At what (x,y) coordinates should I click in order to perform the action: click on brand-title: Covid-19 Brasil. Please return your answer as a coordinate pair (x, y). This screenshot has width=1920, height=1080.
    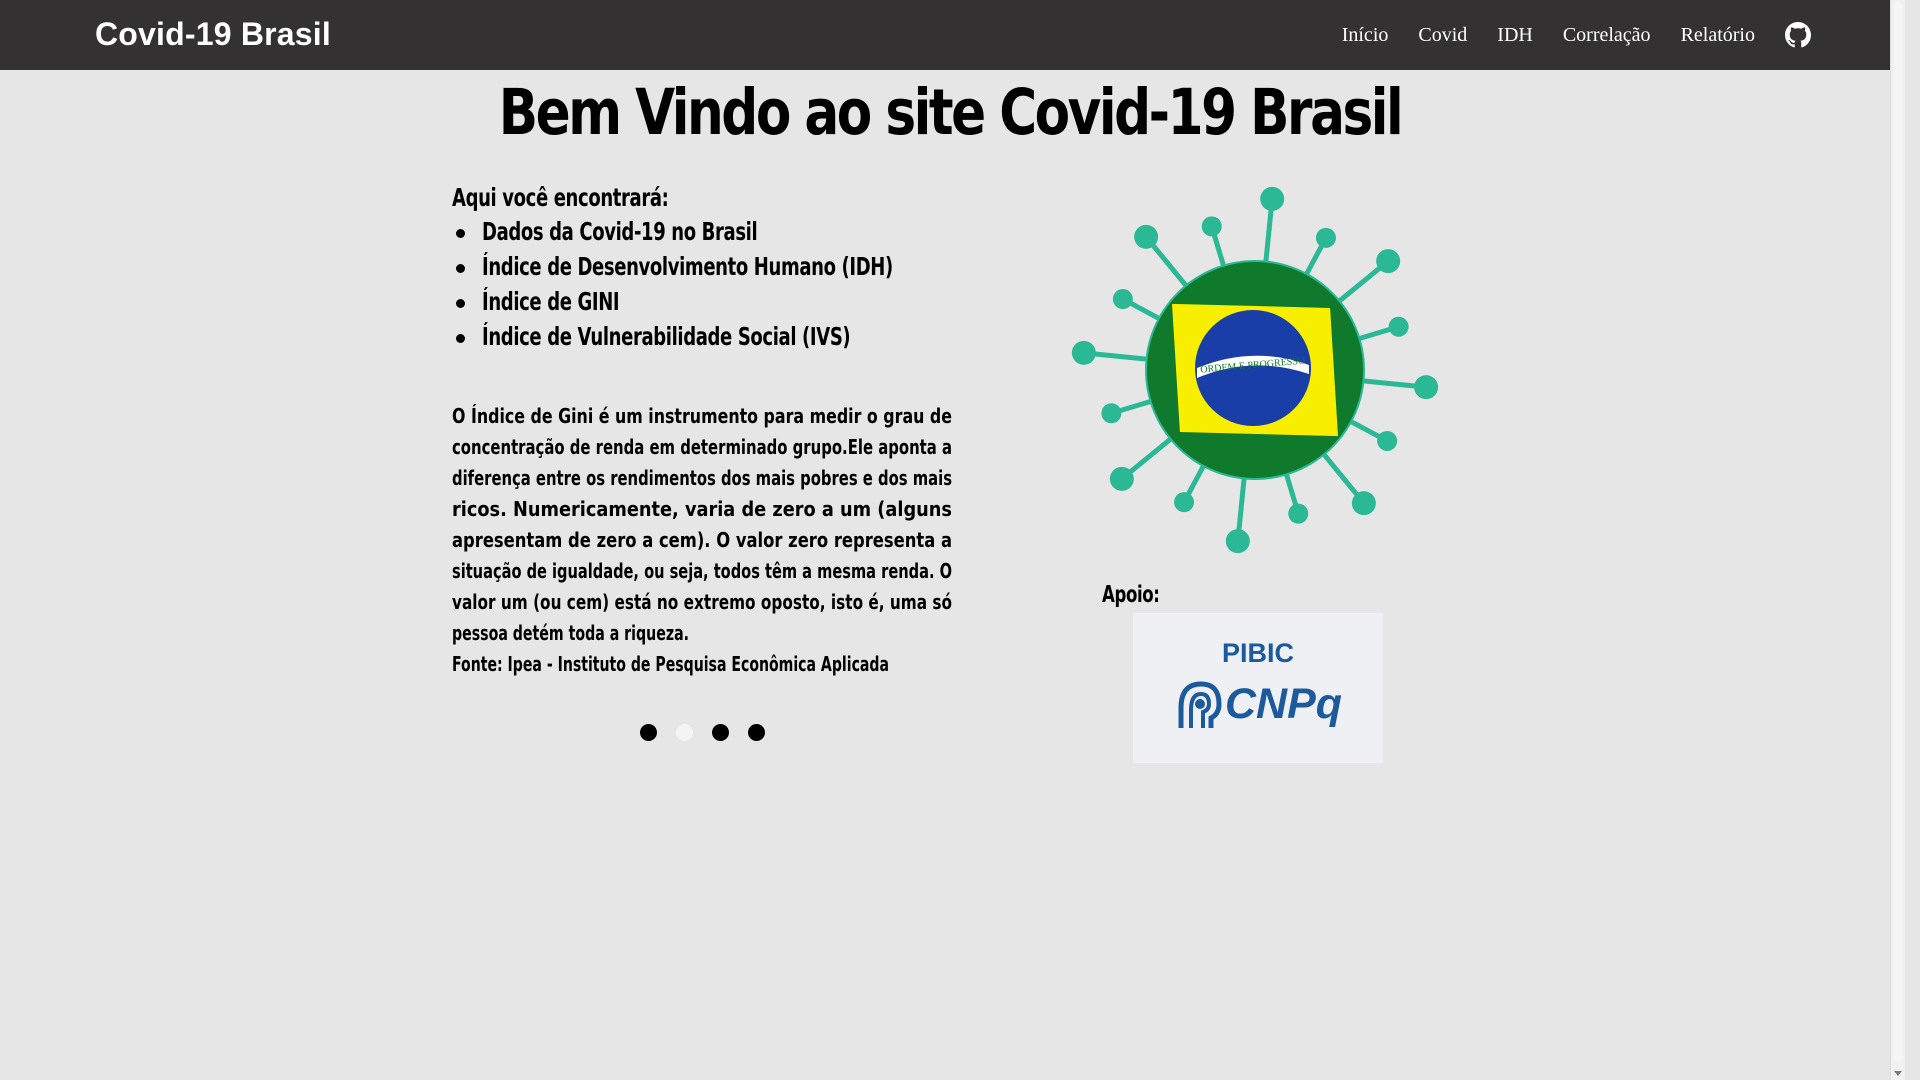
    Looking at the image, I should click on (213, 34).